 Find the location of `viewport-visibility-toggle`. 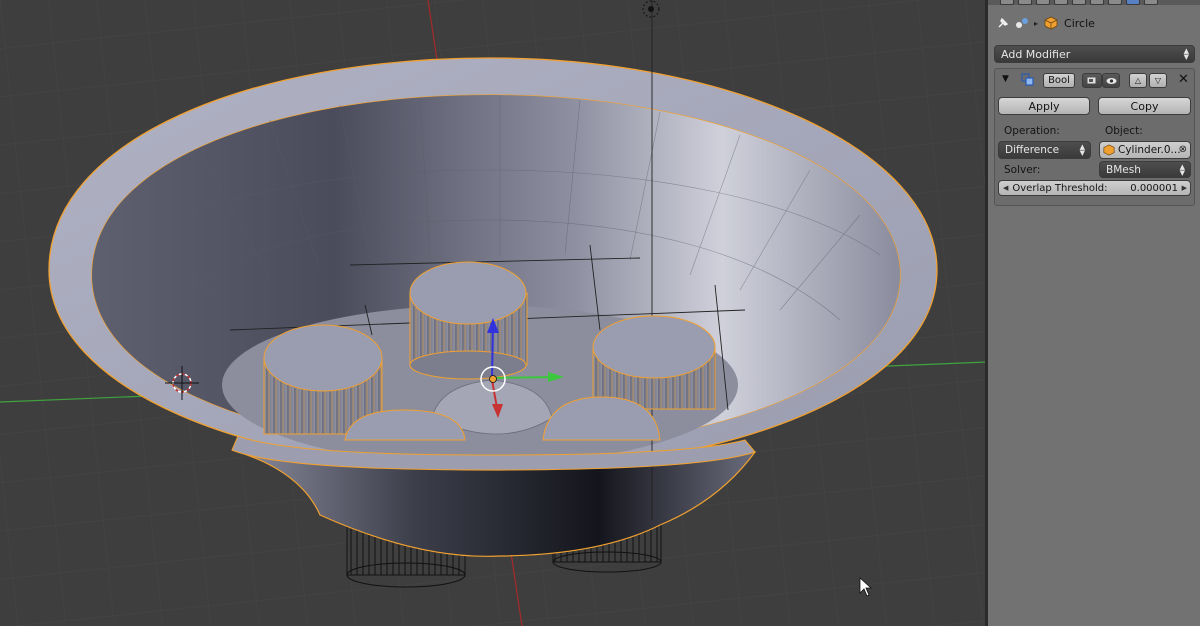

viewport-visibility-toggle is located at coordinates (1111, 80).